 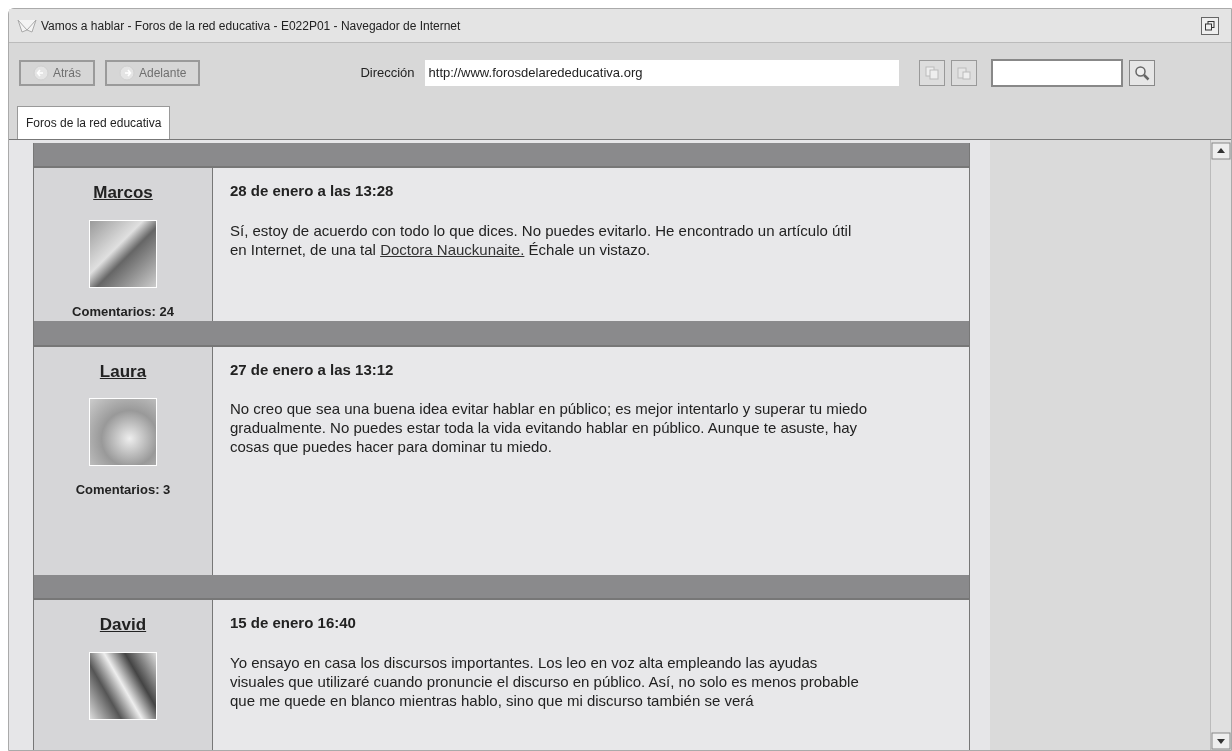 I want to click on address-field: http://www.forosdelarededucativa.org, so click(x=661, y=73).